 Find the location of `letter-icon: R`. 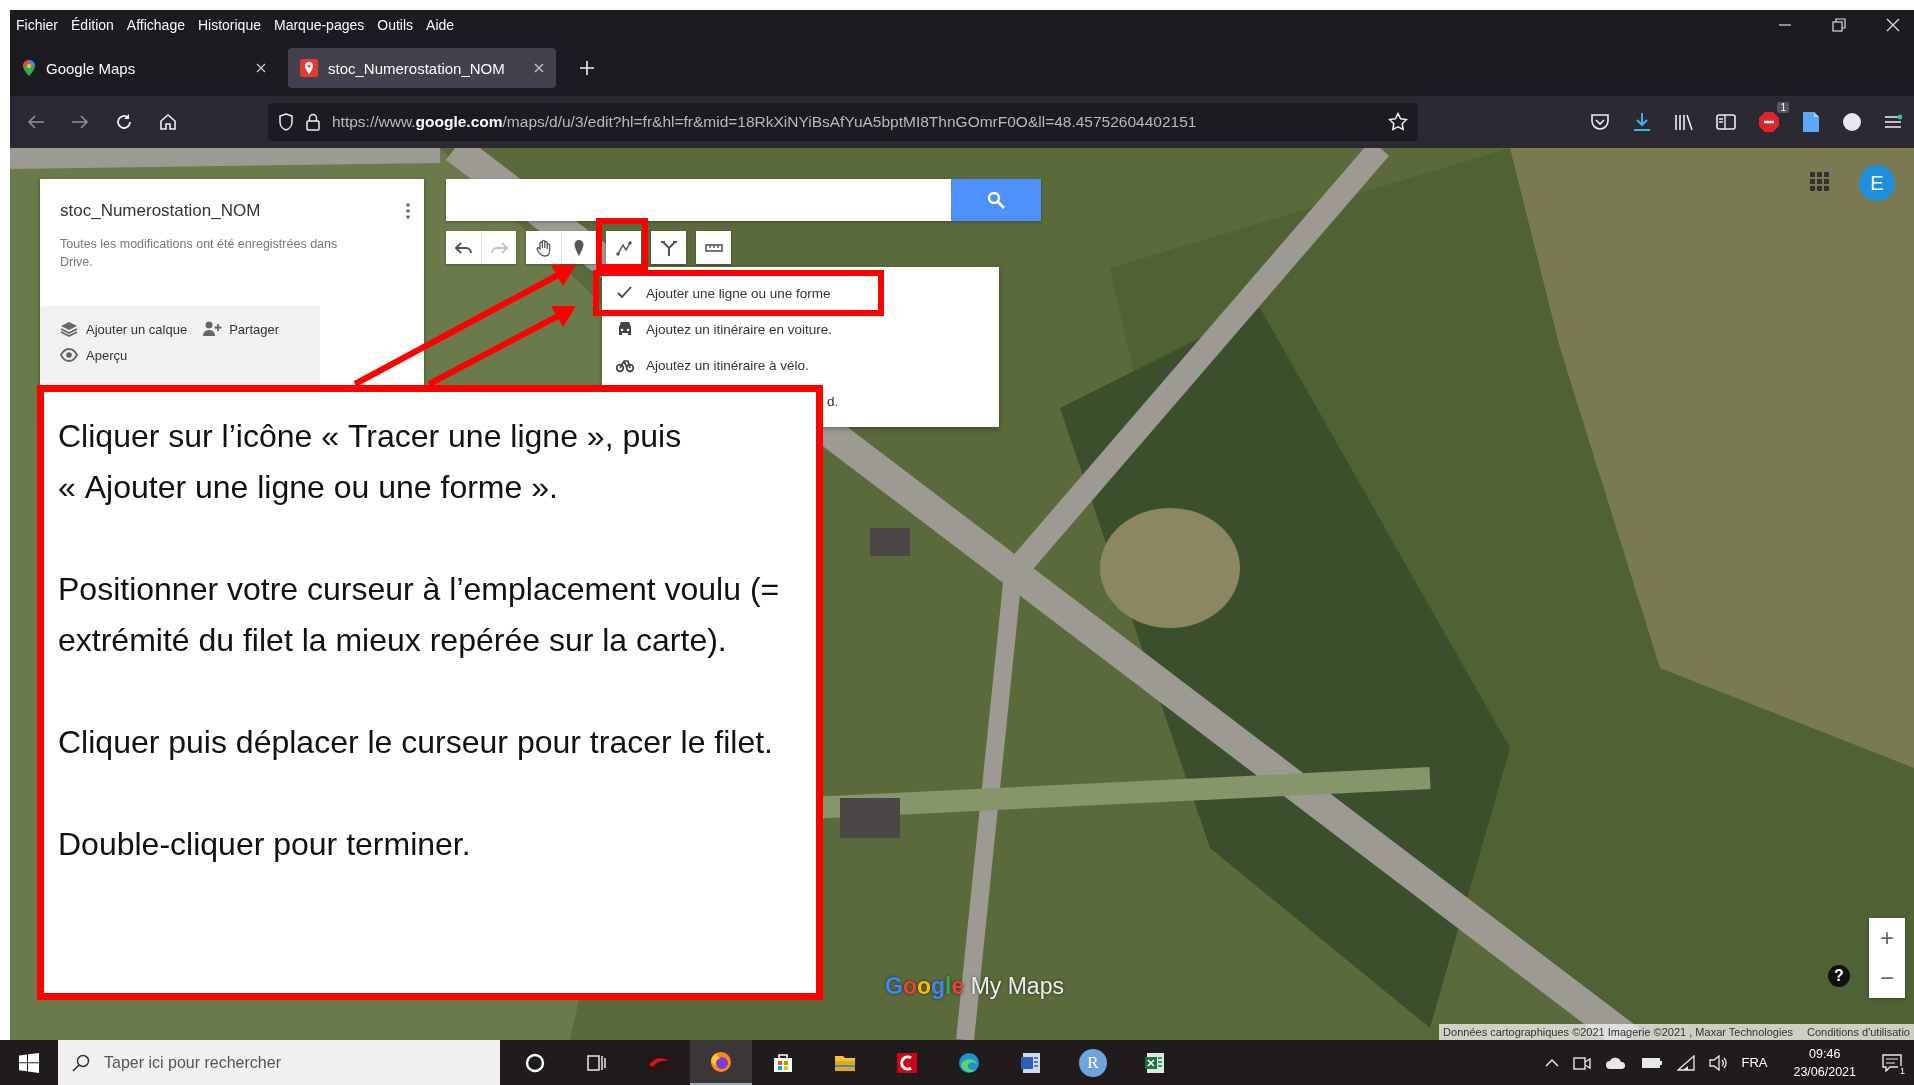

letter-icon: R is located at coordinates (1093, 1062).